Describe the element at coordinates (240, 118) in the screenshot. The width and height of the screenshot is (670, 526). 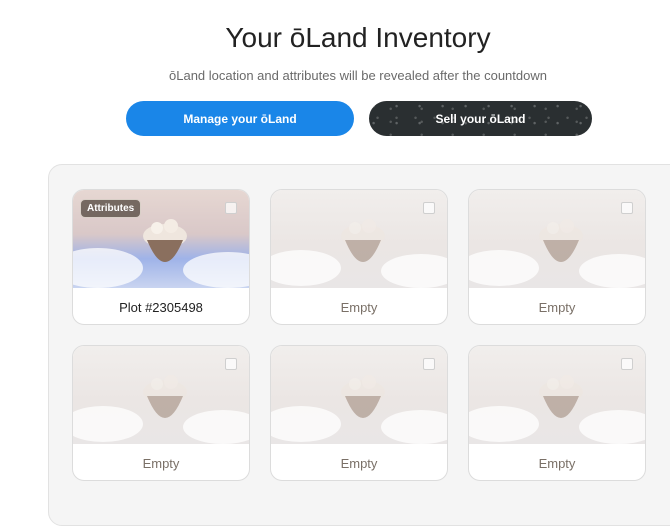
I see `manage-oland-button: Manage your ōLand` at that location.